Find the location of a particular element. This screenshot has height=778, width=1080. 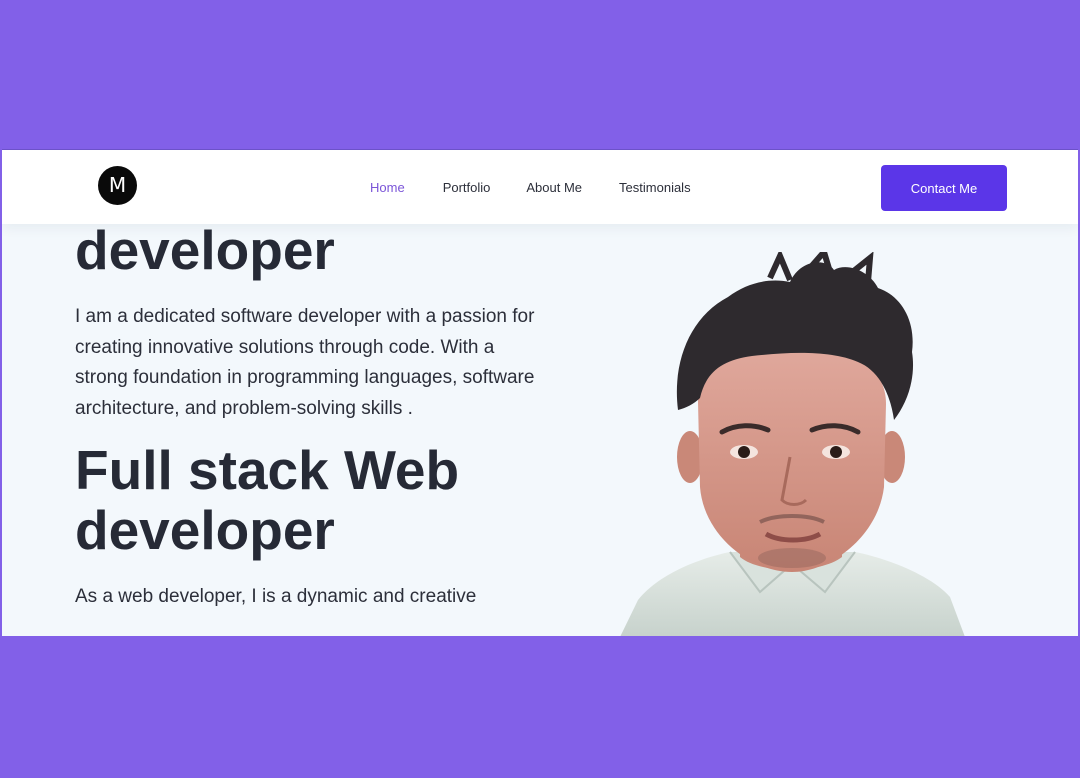

logo-icon: M is located at coordinates (117, 185).